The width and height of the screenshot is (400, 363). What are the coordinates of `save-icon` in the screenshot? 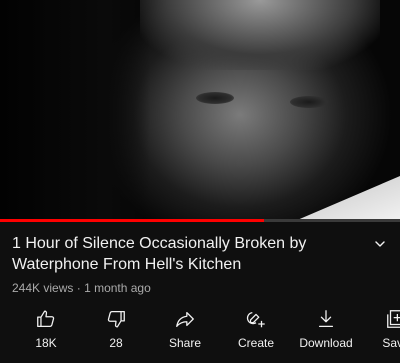 It's located at (393, 319).